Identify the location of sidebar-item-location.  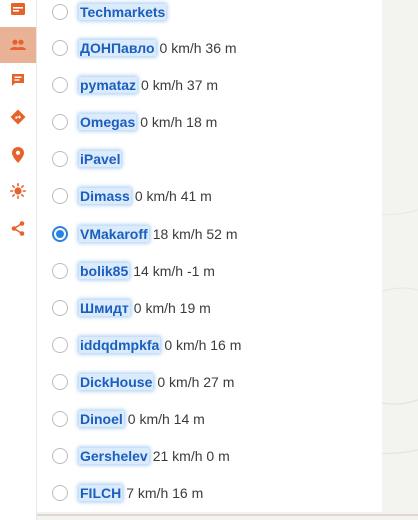
(18, 155).